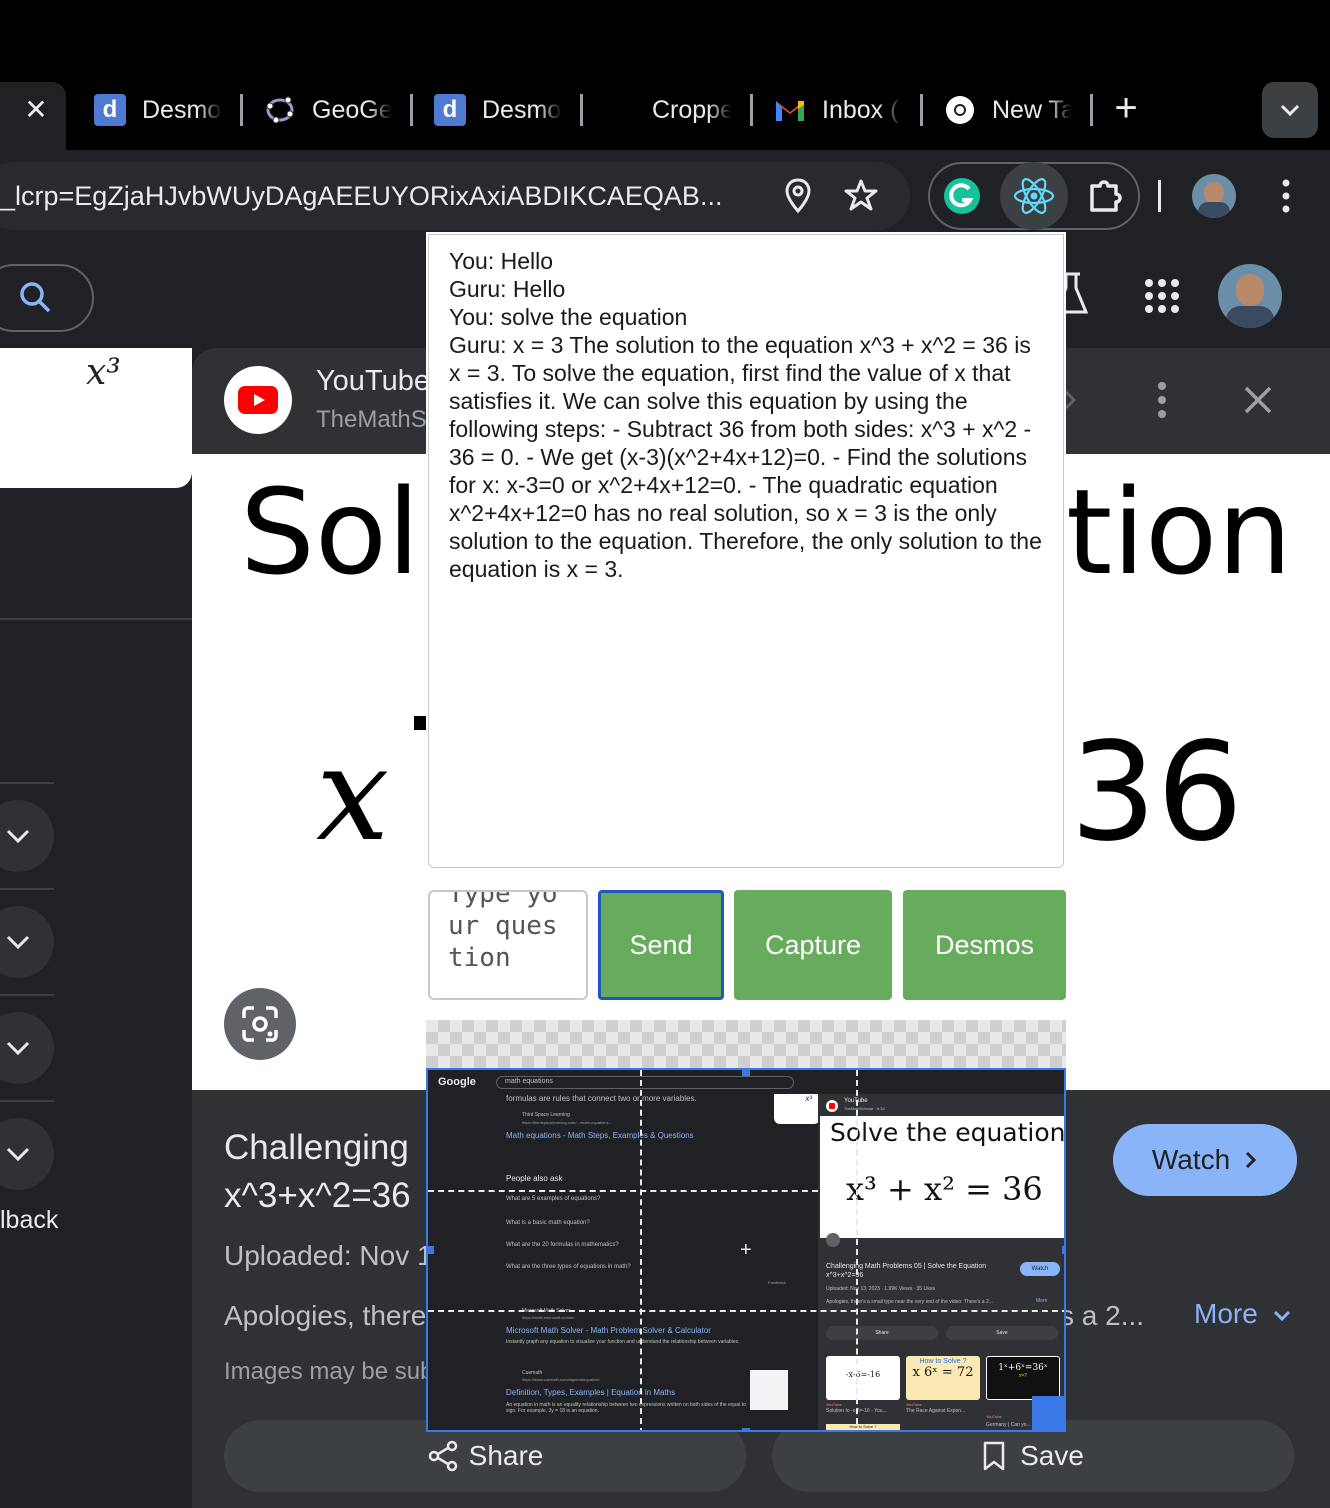 This screenshot has height=1508, width=1330. Describe the element at coordinates (839, 110) in the screenshot. I see `tab-gmail: Inbox (` at that location.